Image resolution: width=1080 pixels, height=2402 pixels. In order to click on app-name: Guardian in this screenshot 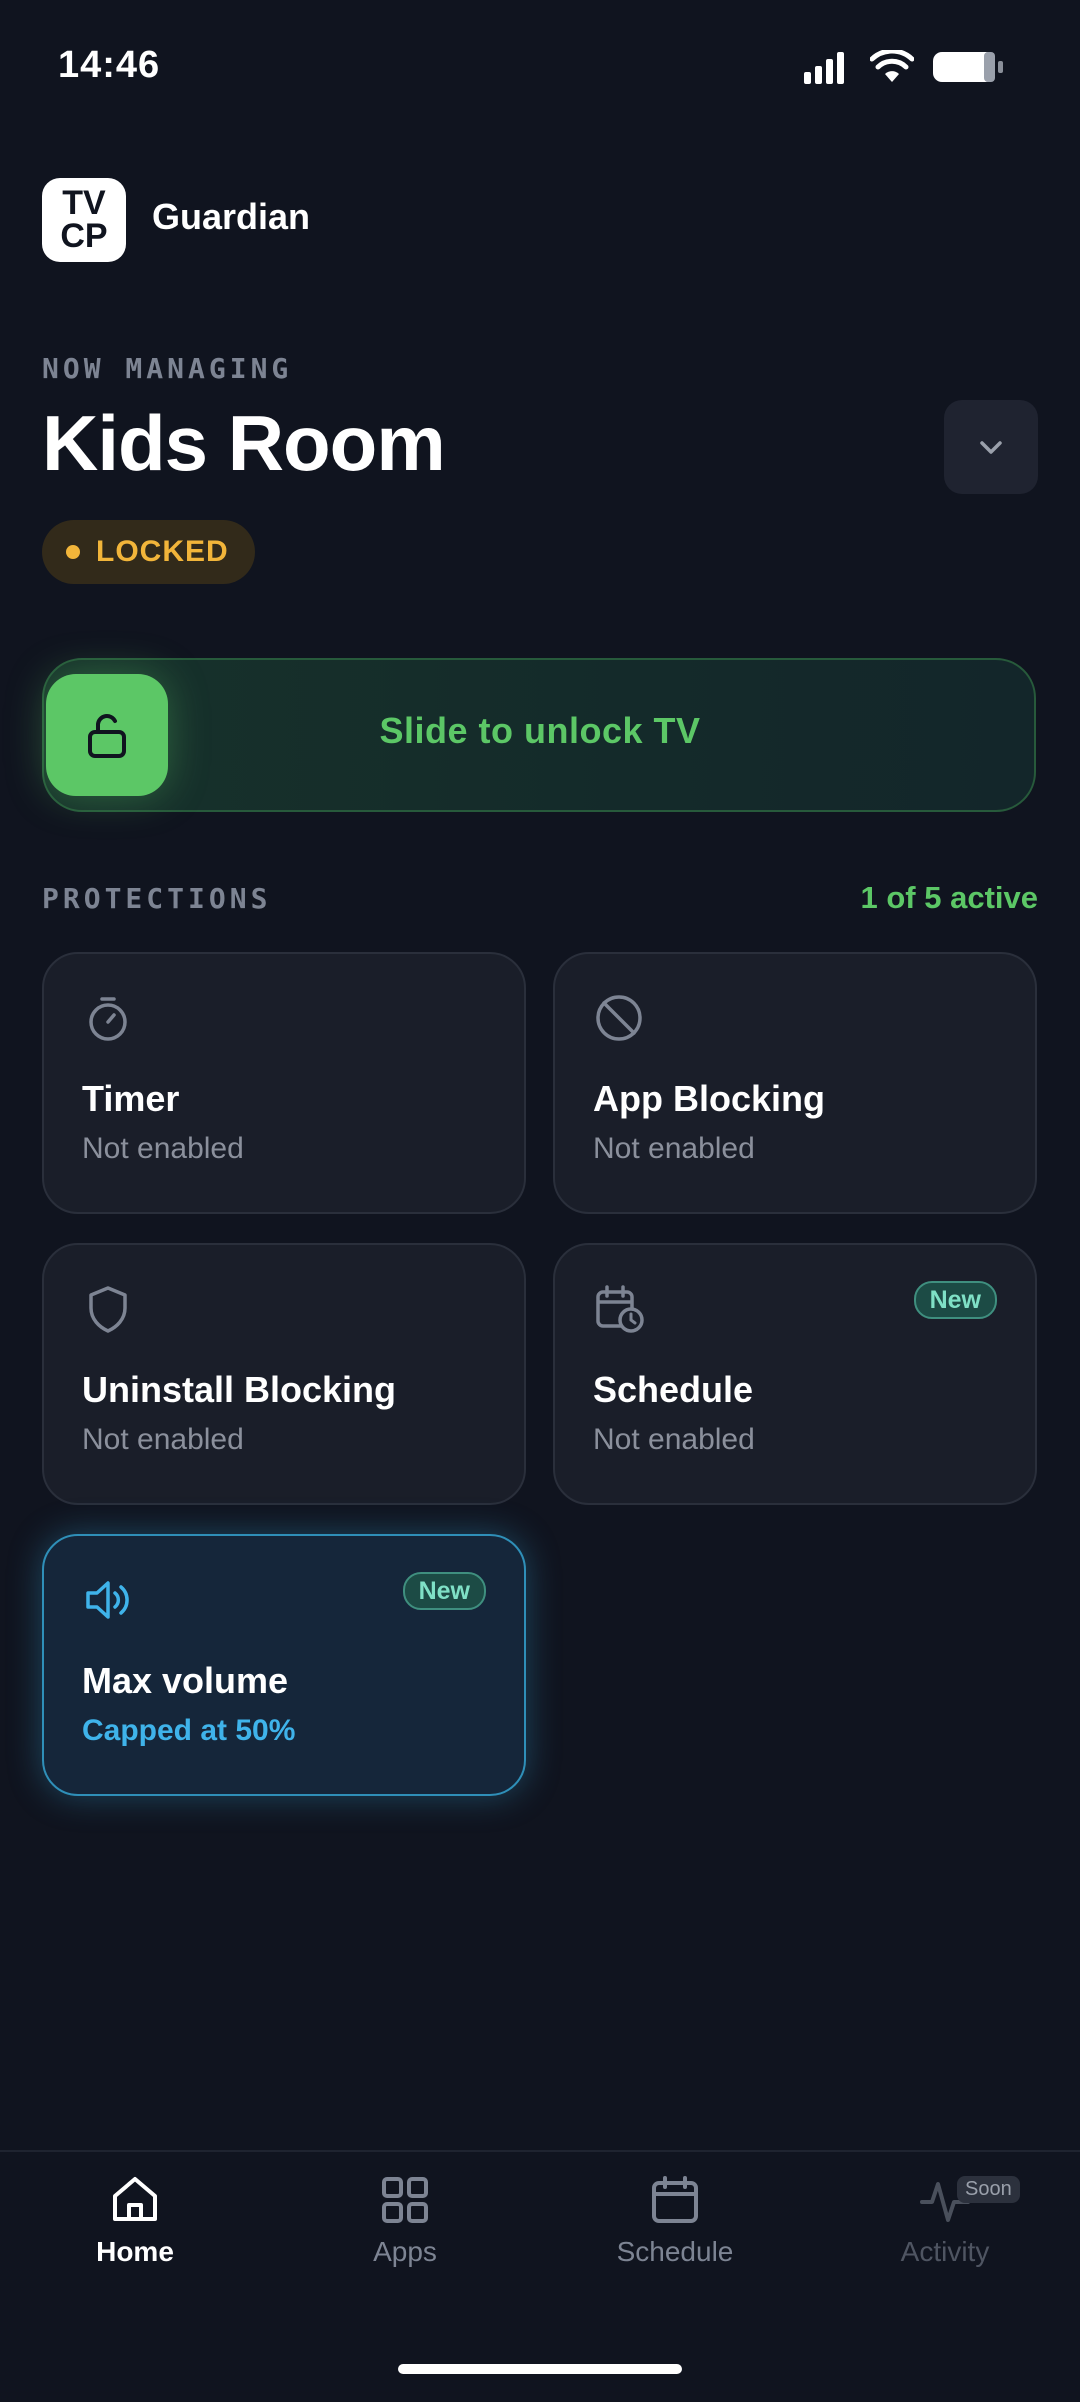, I will do `click(231, 216)`.